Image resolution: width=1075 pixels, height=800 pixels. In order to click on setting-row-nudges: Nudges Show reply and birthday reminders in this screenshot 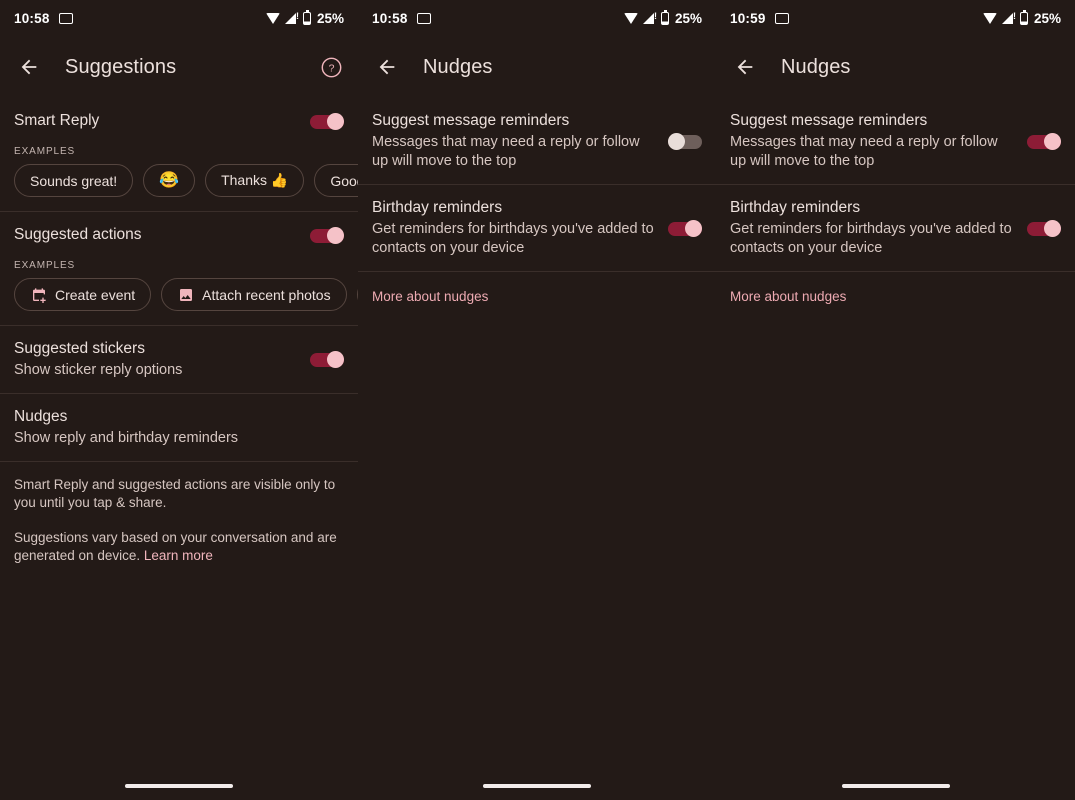, I will do `click(179, 427)`.